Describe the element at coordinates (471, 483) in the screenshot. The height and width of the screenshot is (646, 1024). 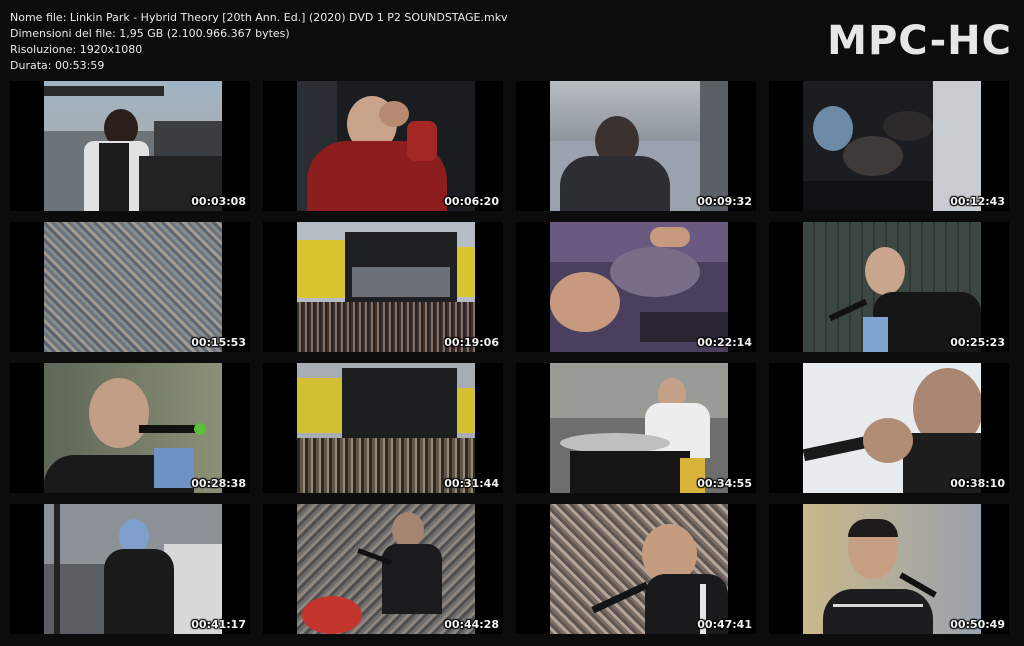
I see `timestamp: 00:31:44` at that location.